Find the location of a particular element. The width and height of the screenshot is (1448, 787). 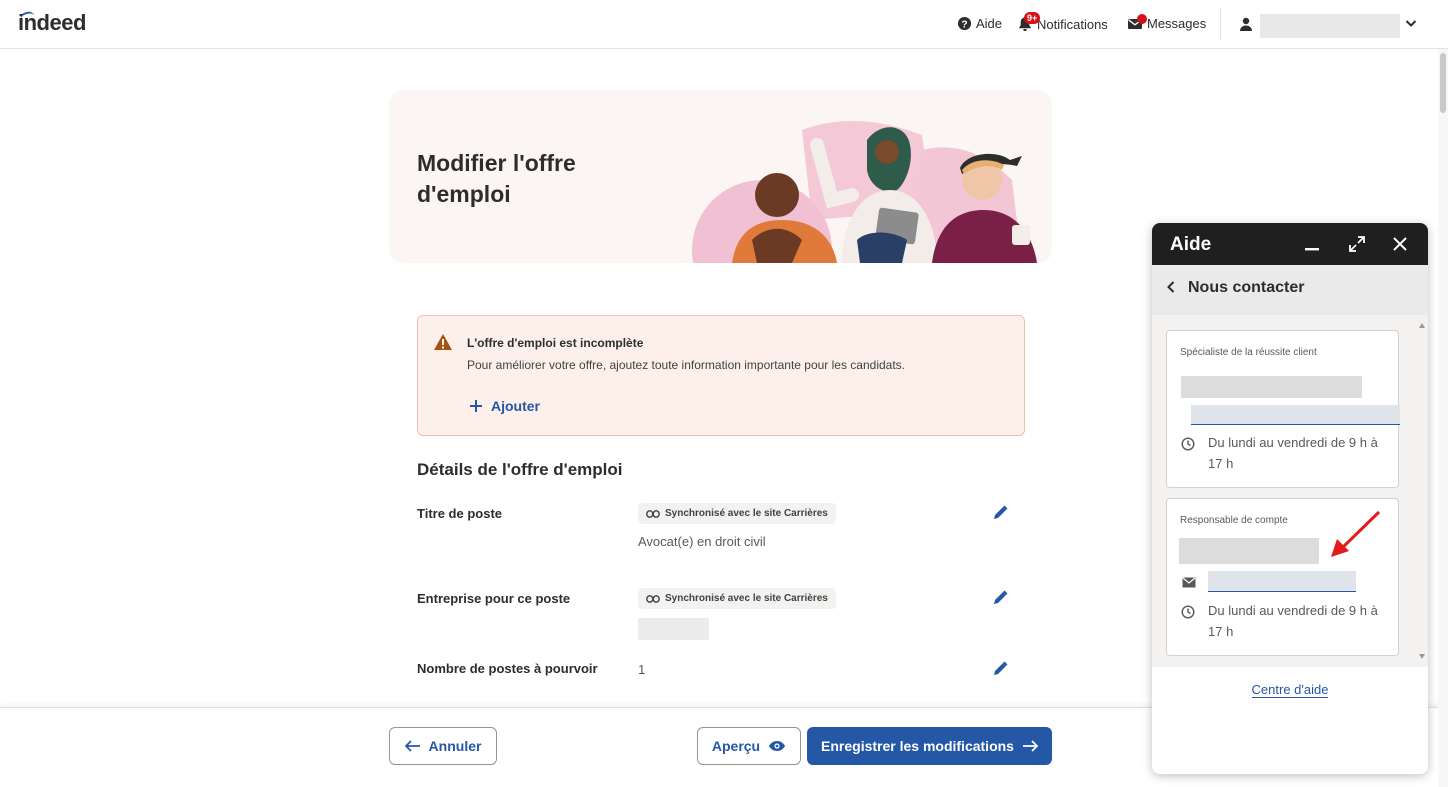

eye-icon is located at coordinates (777, 746).